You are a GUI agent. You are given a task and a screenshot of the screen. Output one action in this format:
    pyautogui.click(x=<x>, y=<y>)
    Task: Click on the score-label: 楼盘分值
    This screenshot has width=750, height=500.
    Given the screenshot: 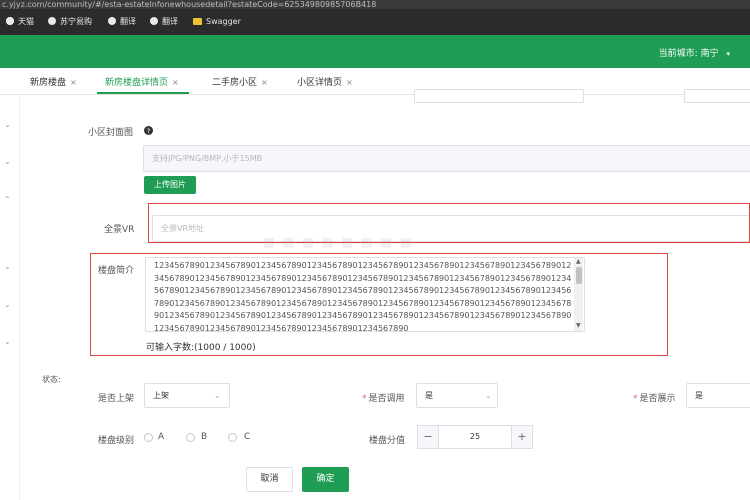 What is the action you would take?
    pyautogui.click(x=387, y=441)
    